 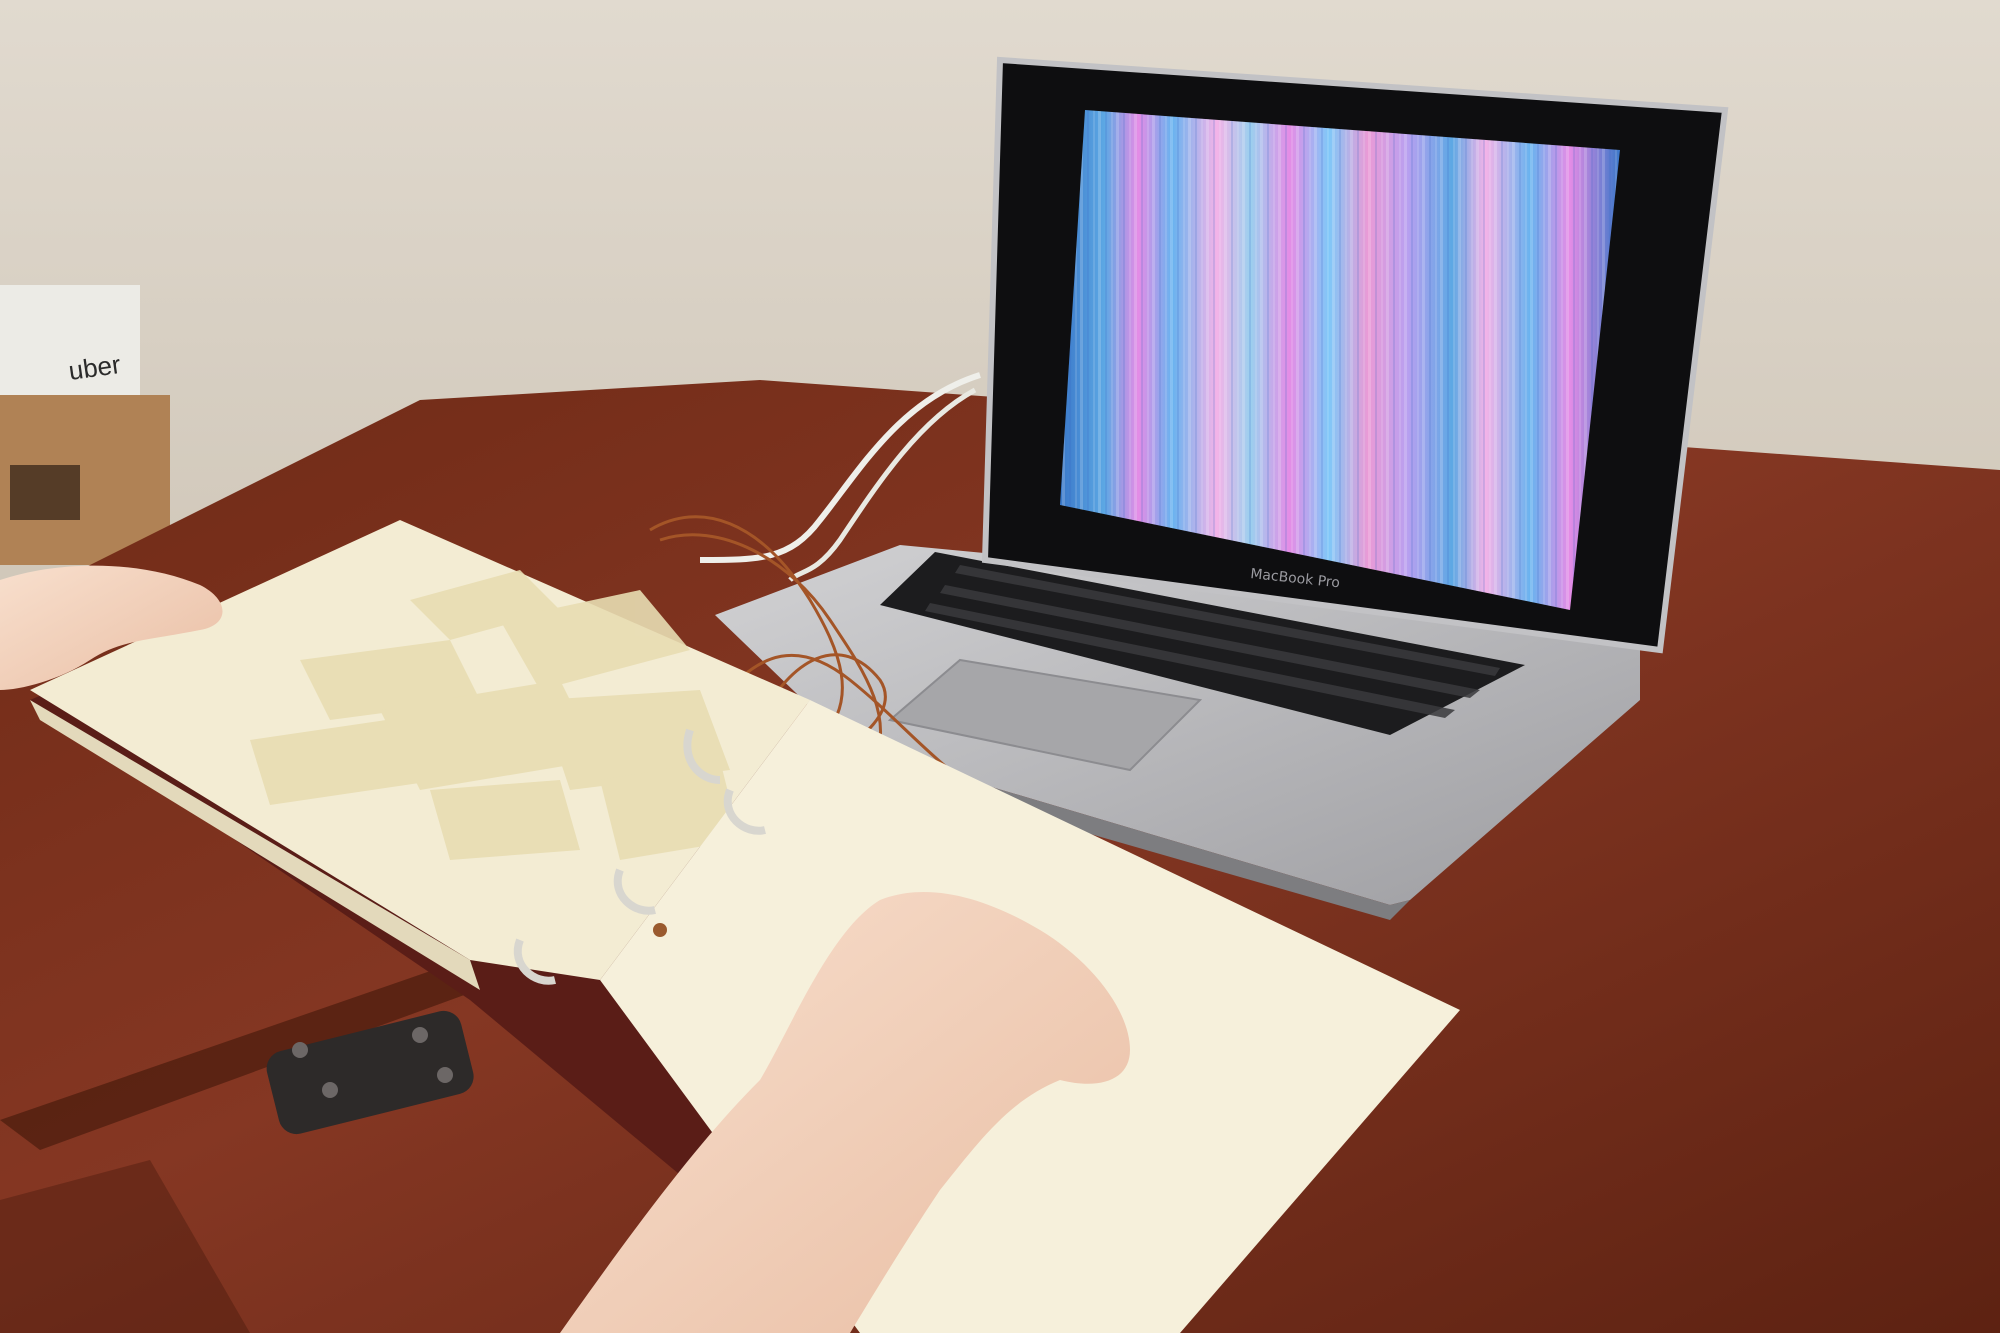 I want to click on page-dot, so click(x=660, y=930).